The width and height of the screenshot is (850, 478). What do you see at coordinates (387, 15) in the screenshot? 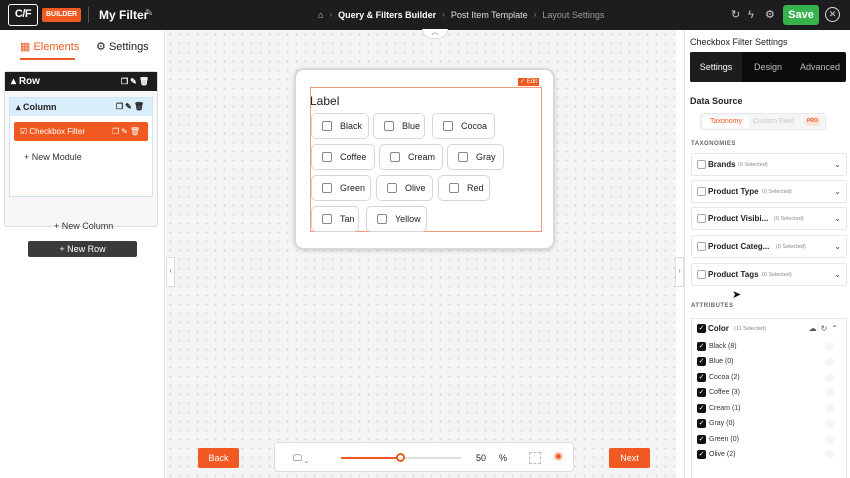
I see `breadcrumb-query-filters: Query & Filters Builder` at bounding box center [387, 15].